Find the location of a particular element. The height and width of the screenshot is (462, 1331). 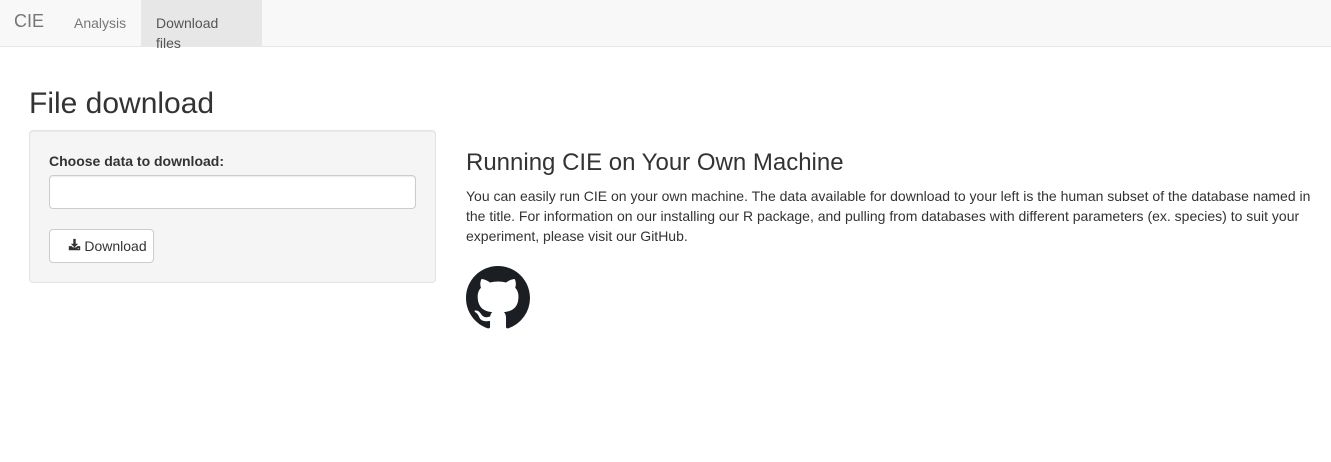

navbar-brand: CIE is located at coordinates (29, 21).